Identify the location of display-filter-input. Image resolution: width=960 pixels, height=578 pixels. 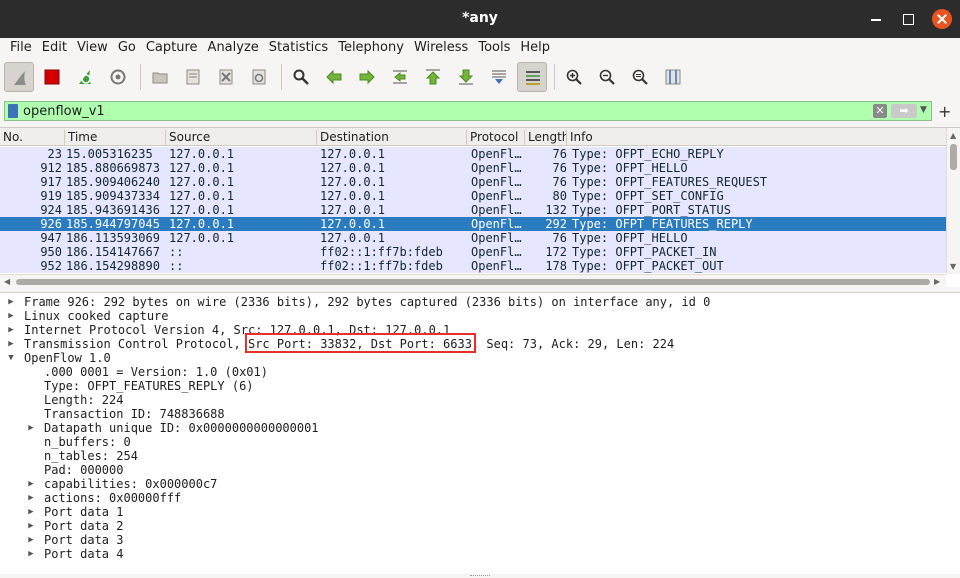
(443, 111).